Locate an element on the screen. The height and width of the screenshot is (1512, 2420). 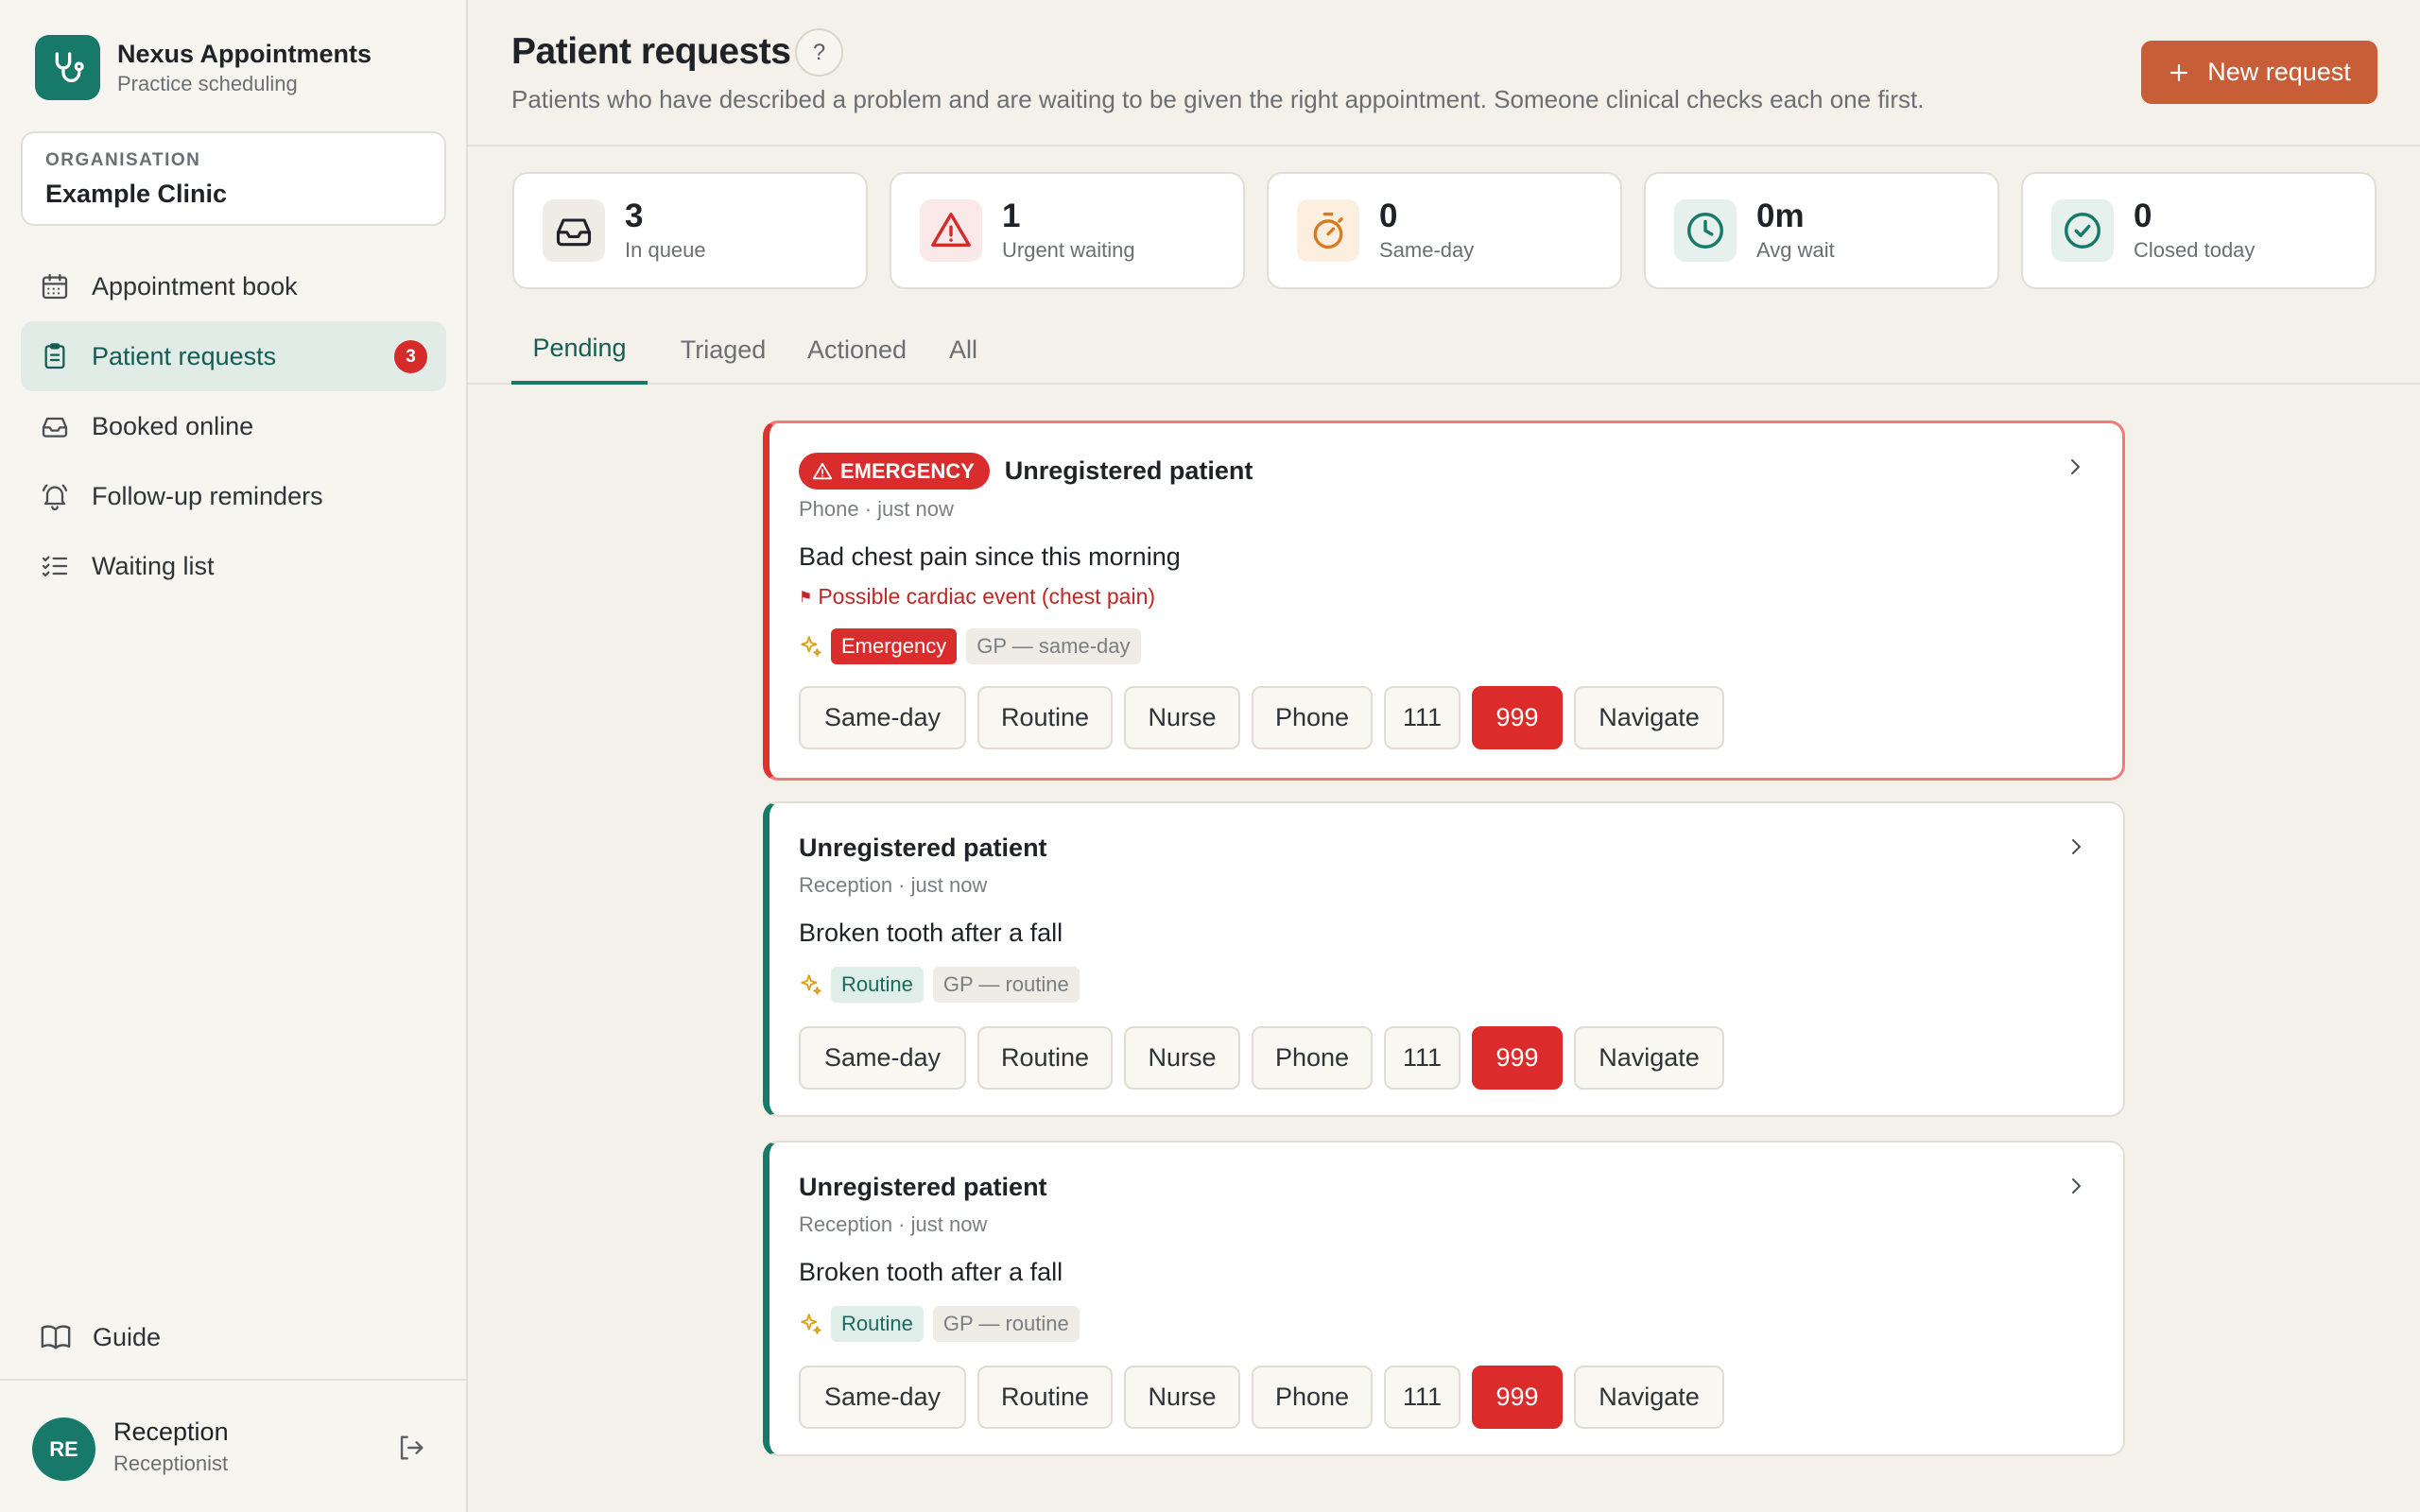
logout-icon is located at coordinates (411, 1448).